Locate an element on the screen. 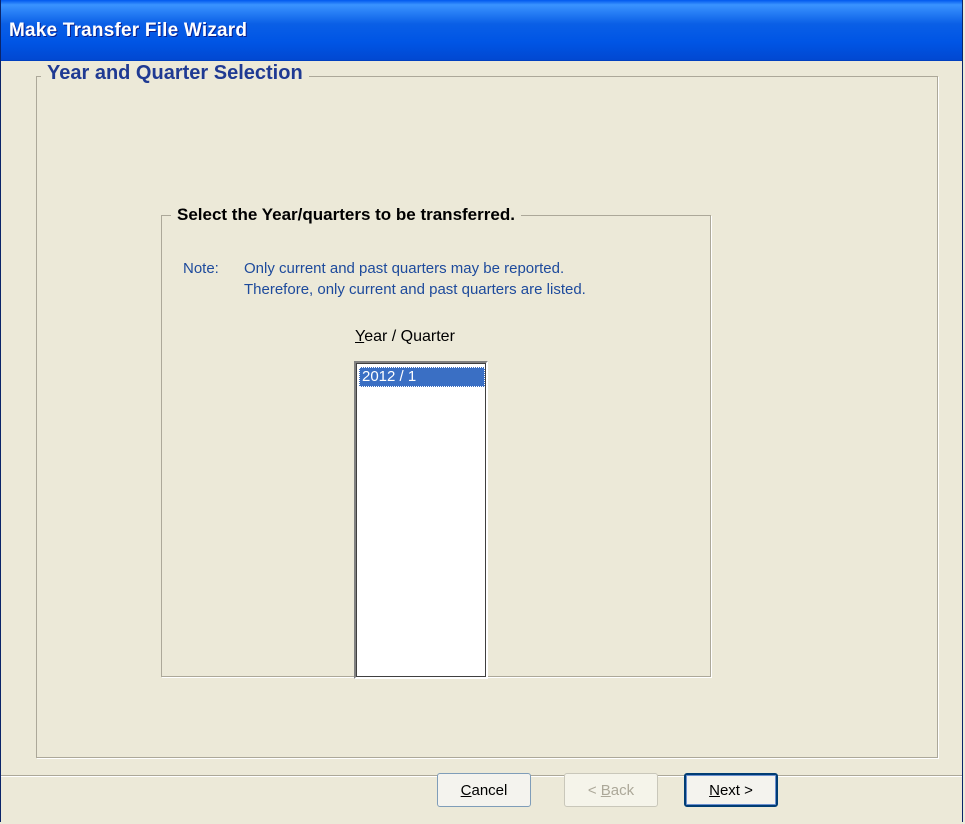  back-label: ack is located at coordinates (622, 790).